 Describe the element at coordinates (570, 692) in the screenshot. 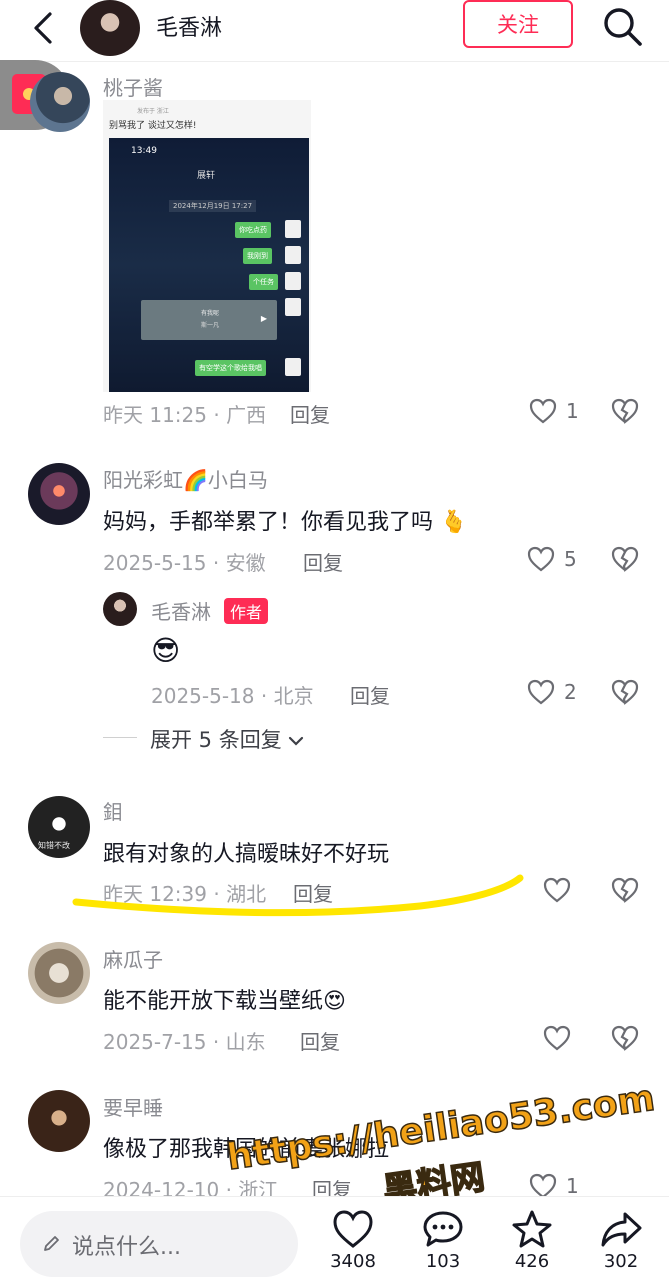

I see `like-count: 2` at that location.